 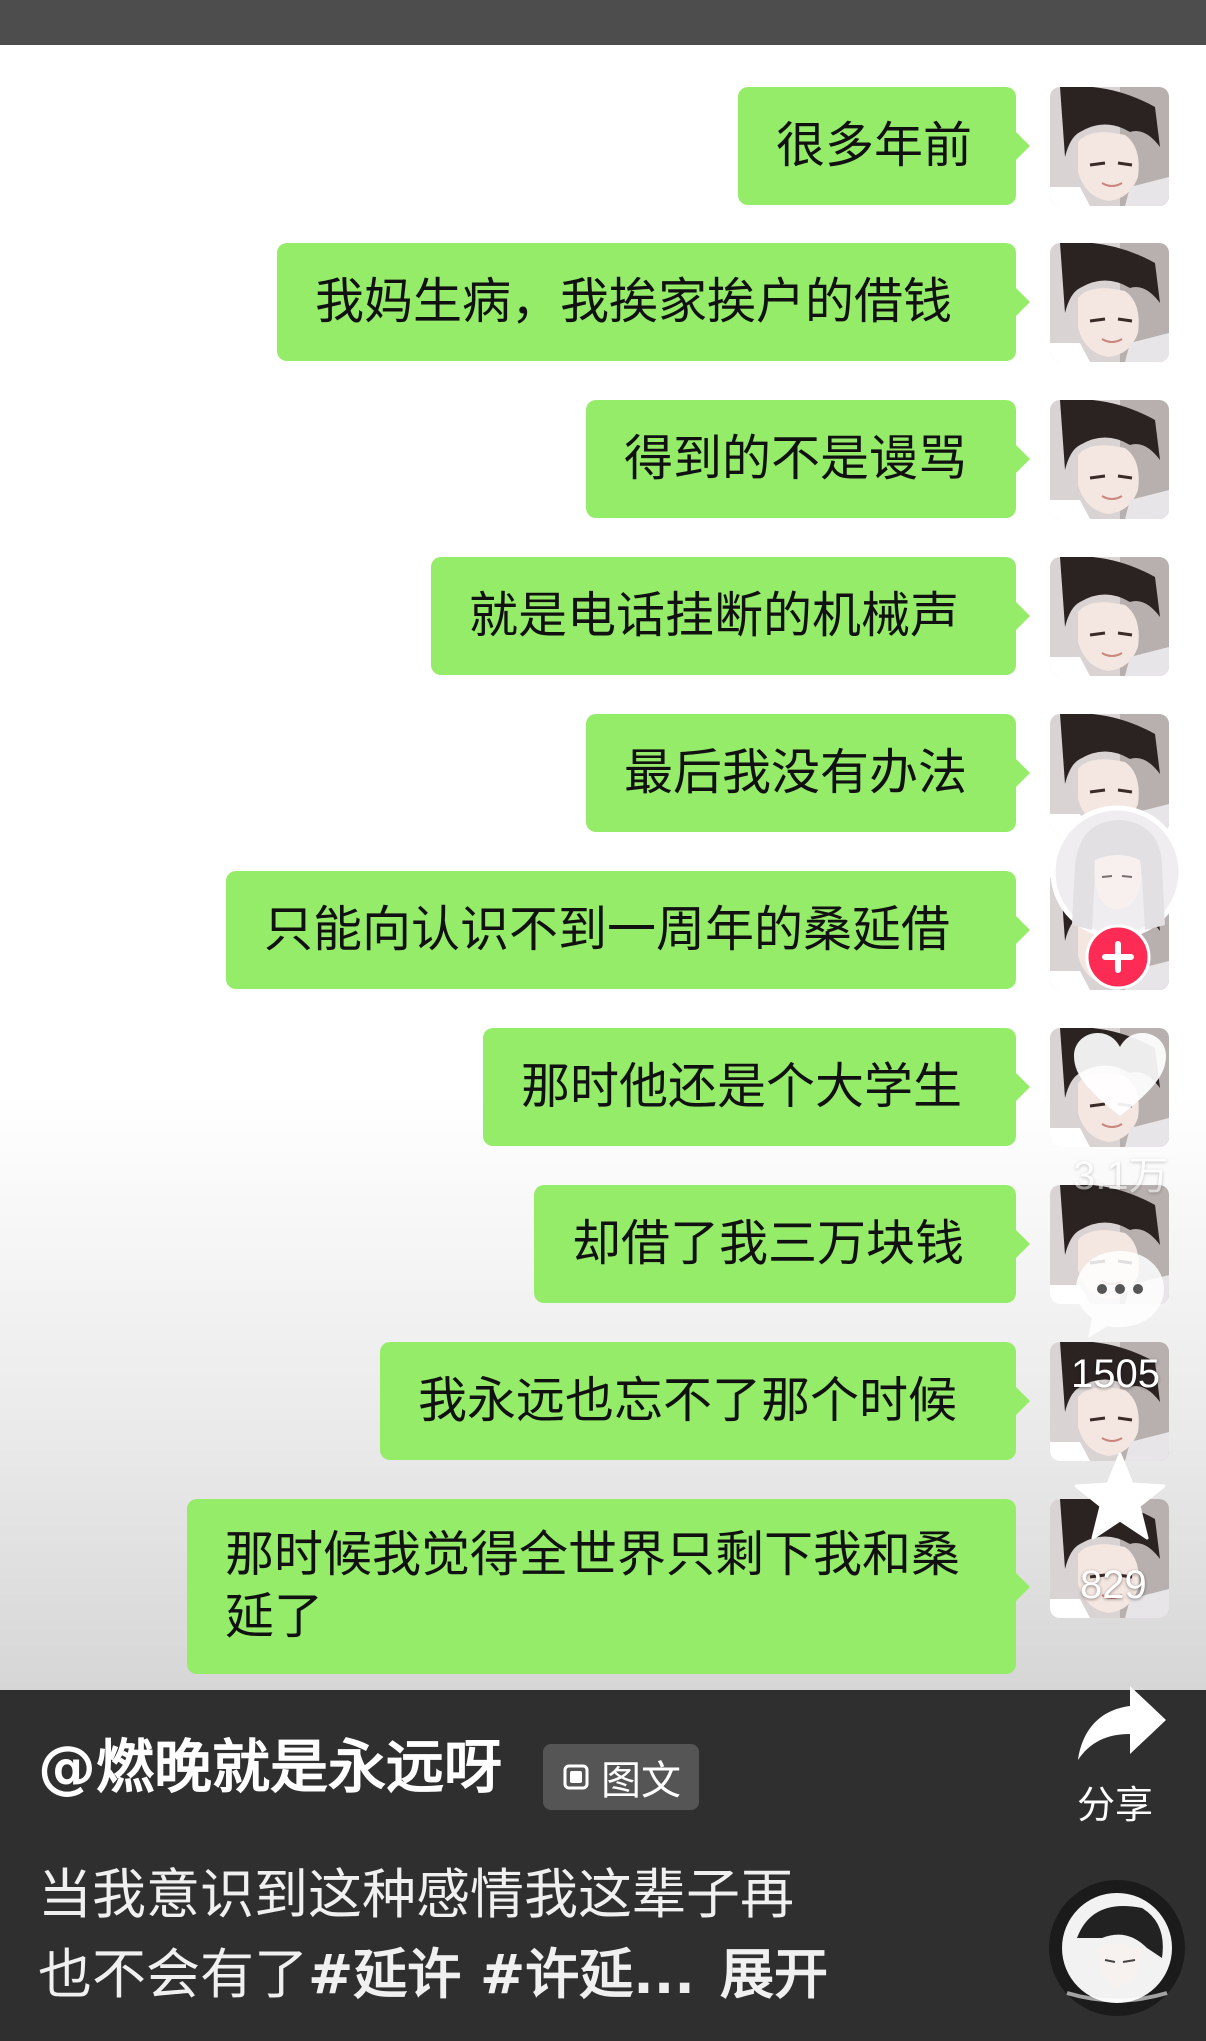 What do you see at coordinates (1117, 1948) in the screenshot?
I see `music-disc` at bounding box center [1117, 1948].